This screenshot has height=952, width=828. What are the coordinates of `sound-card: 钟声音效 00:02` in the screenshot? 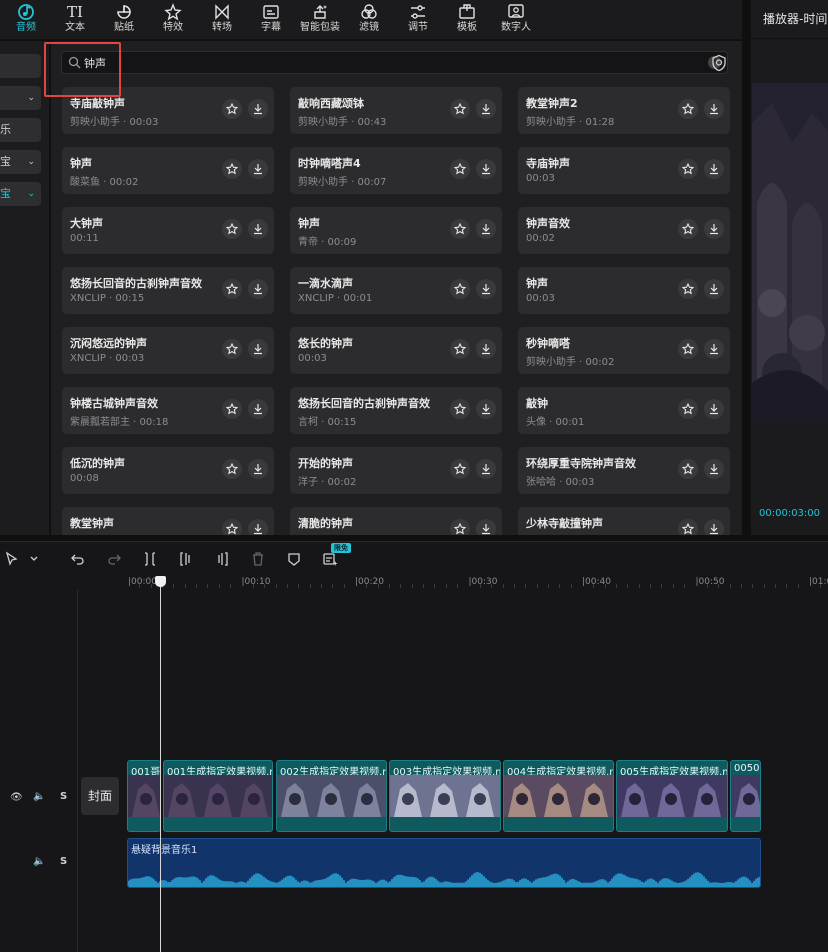 It's located at (624, 230).